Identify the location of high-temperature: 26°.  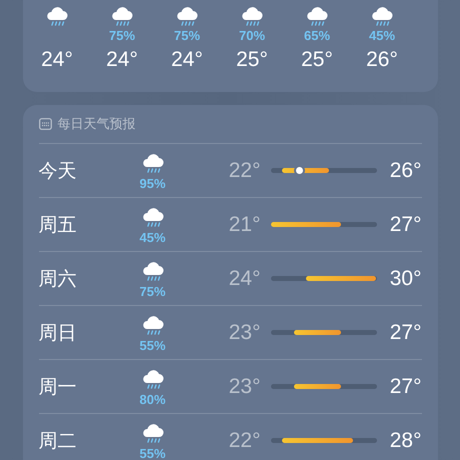
(406, 170).